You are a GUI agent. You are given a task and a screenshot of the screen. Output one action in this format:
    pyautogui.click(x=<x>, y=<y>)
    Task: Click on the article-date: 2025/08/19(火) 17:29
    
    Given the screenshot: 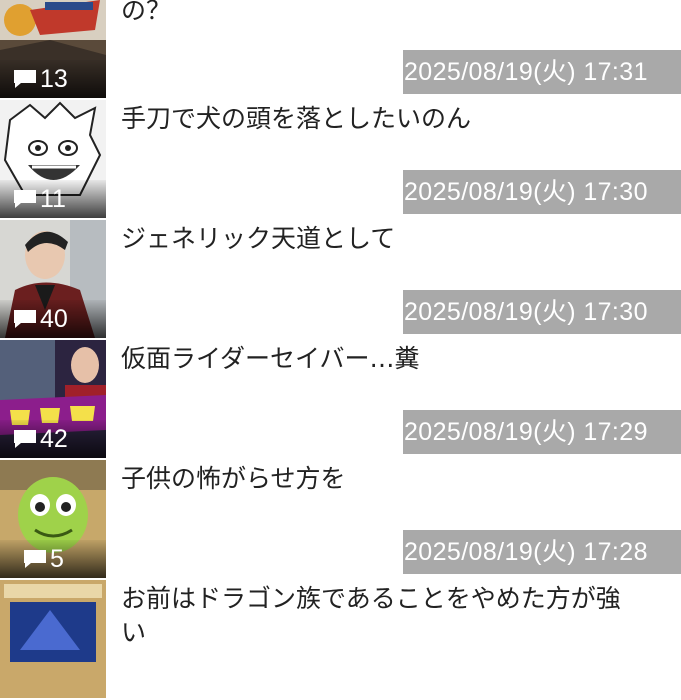 What is the action you would take?
    pyautogui.click(x=542, y=432)
    